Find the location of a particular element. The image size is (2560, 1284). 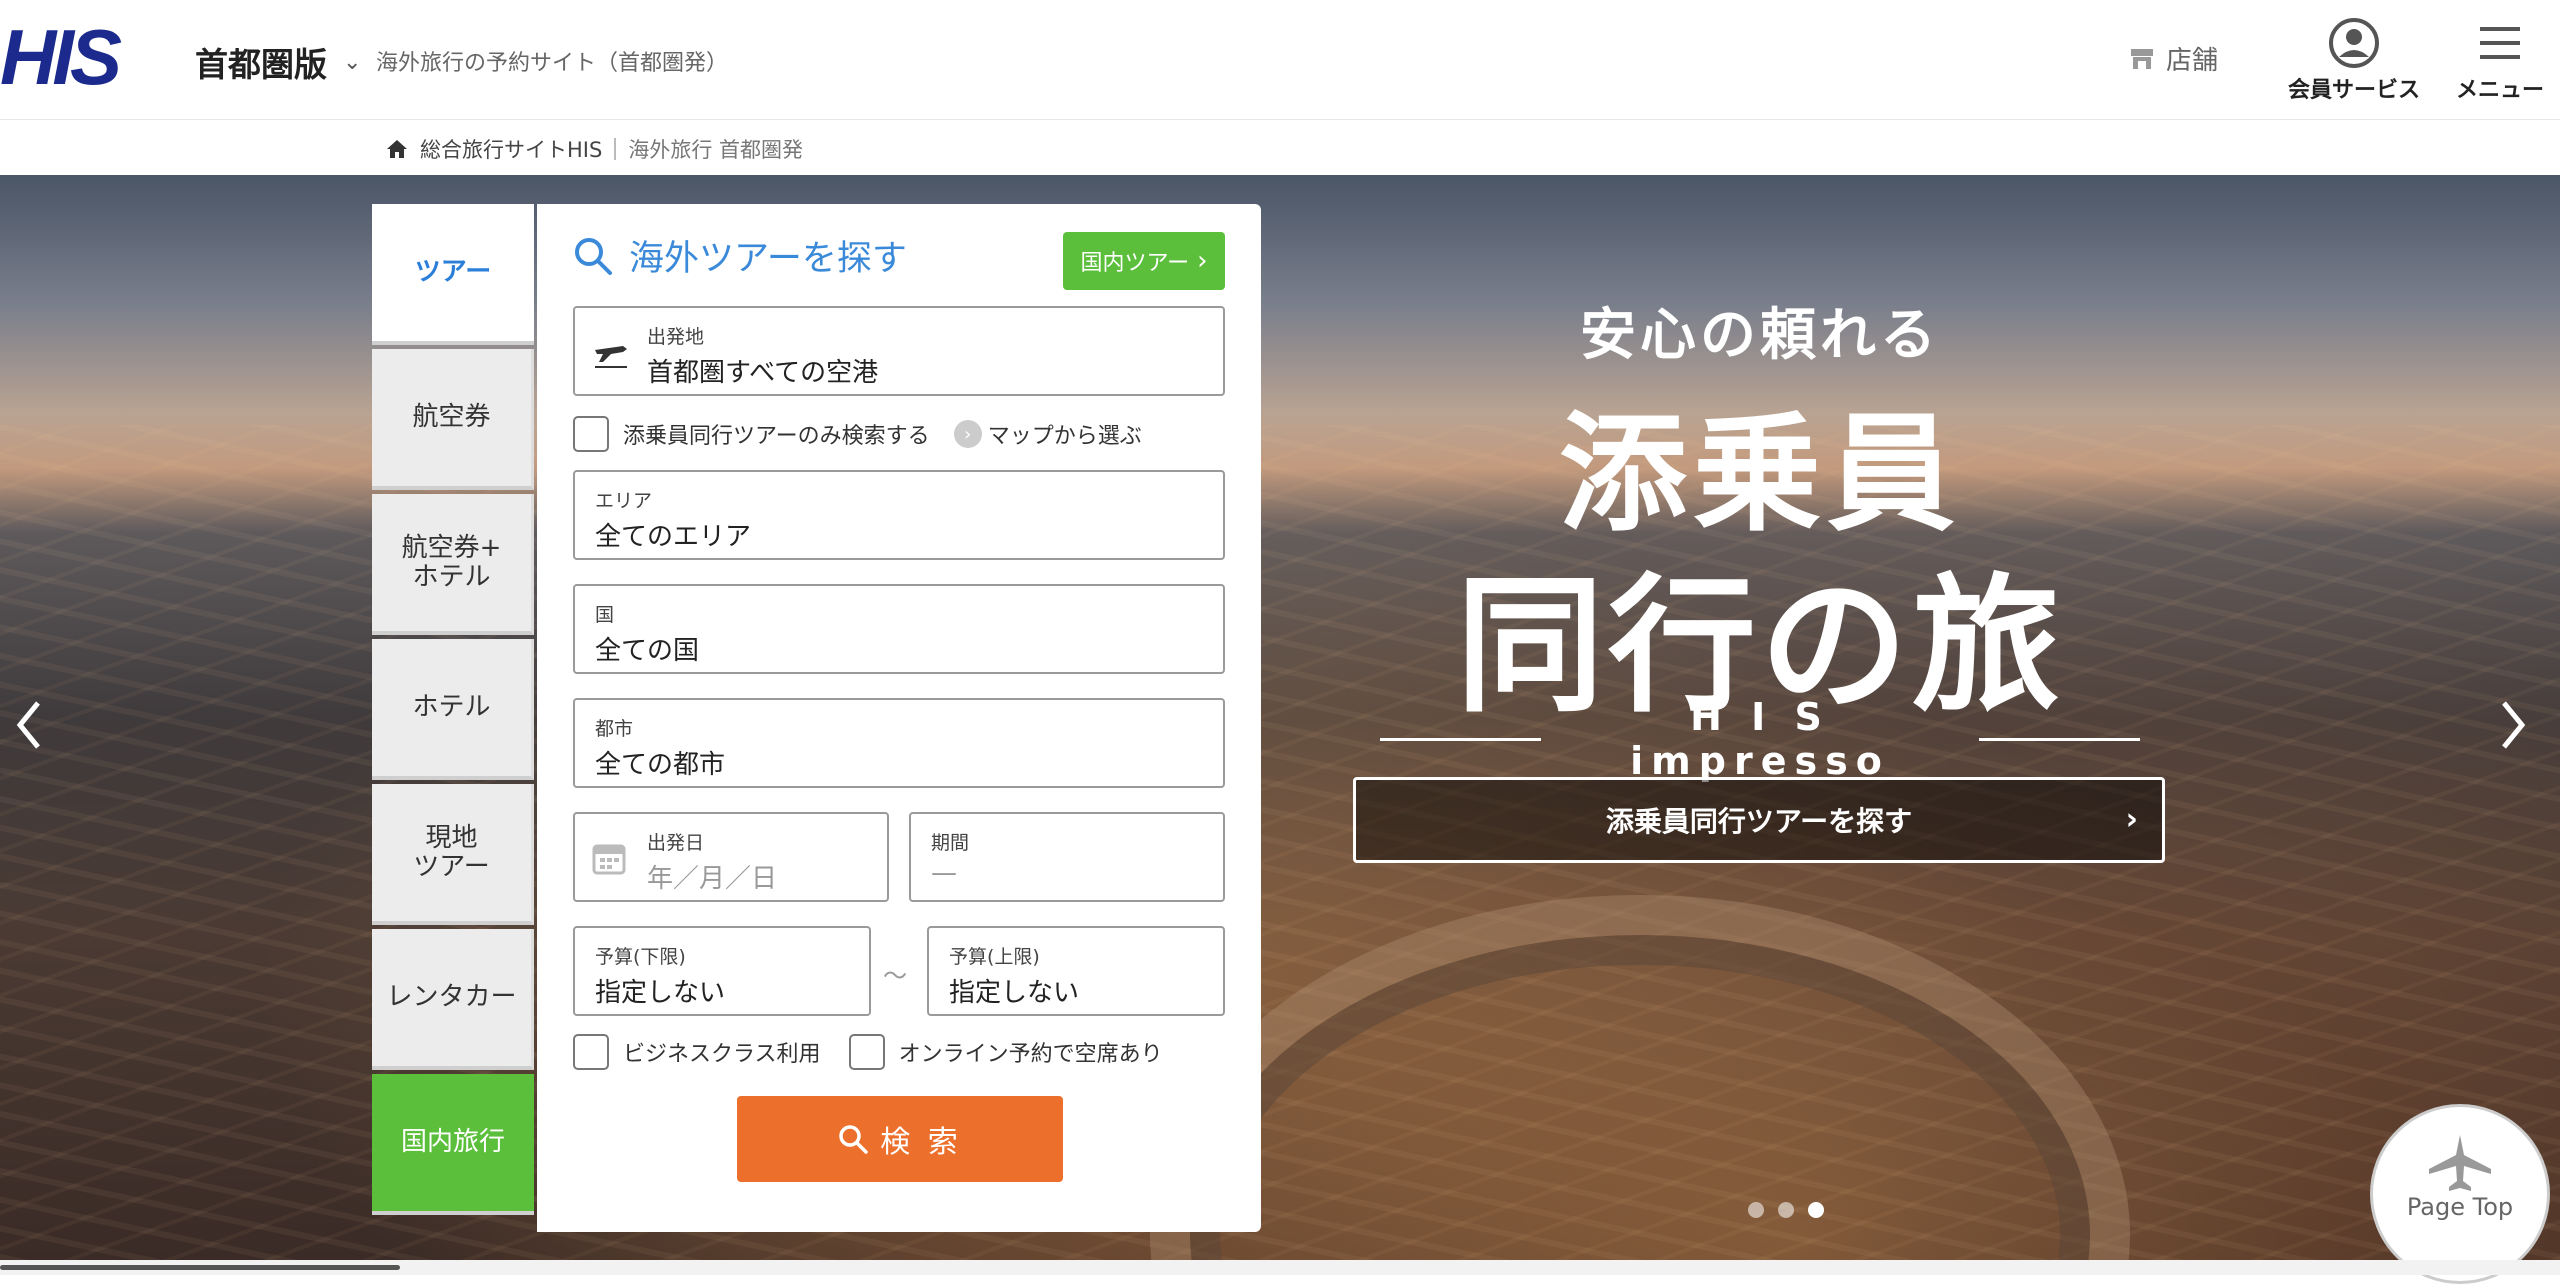

page-top-label: Page Top is located at coordinates (2460, 1207).